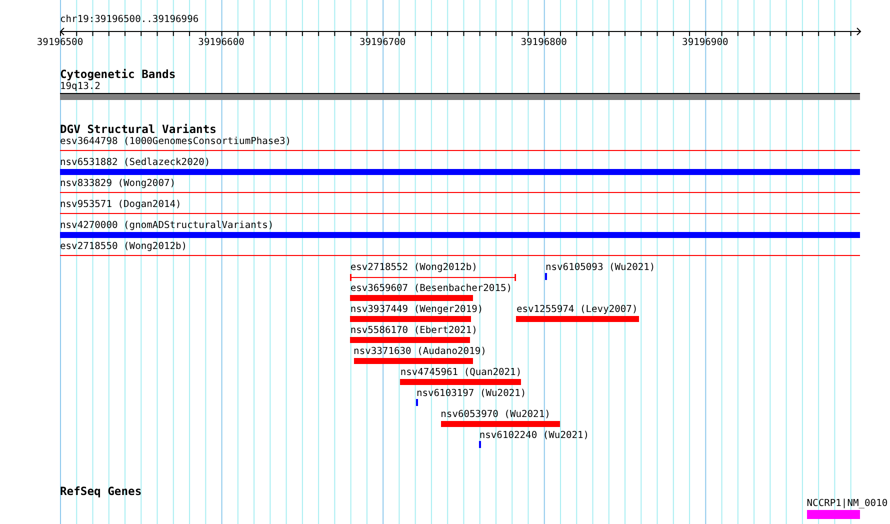  I want to click on feature-label: nsv3937449 (Wenger2019), so click(417, 310).